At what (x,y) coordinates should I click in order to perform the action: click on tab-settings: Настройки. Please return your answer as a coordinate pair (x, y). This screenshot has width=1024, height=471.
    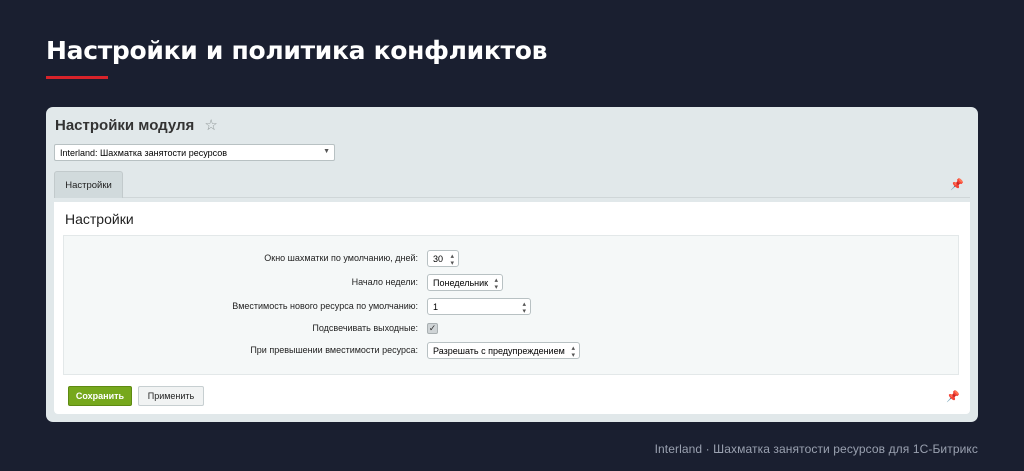
    Looking at the image, I should click on (88, 184).